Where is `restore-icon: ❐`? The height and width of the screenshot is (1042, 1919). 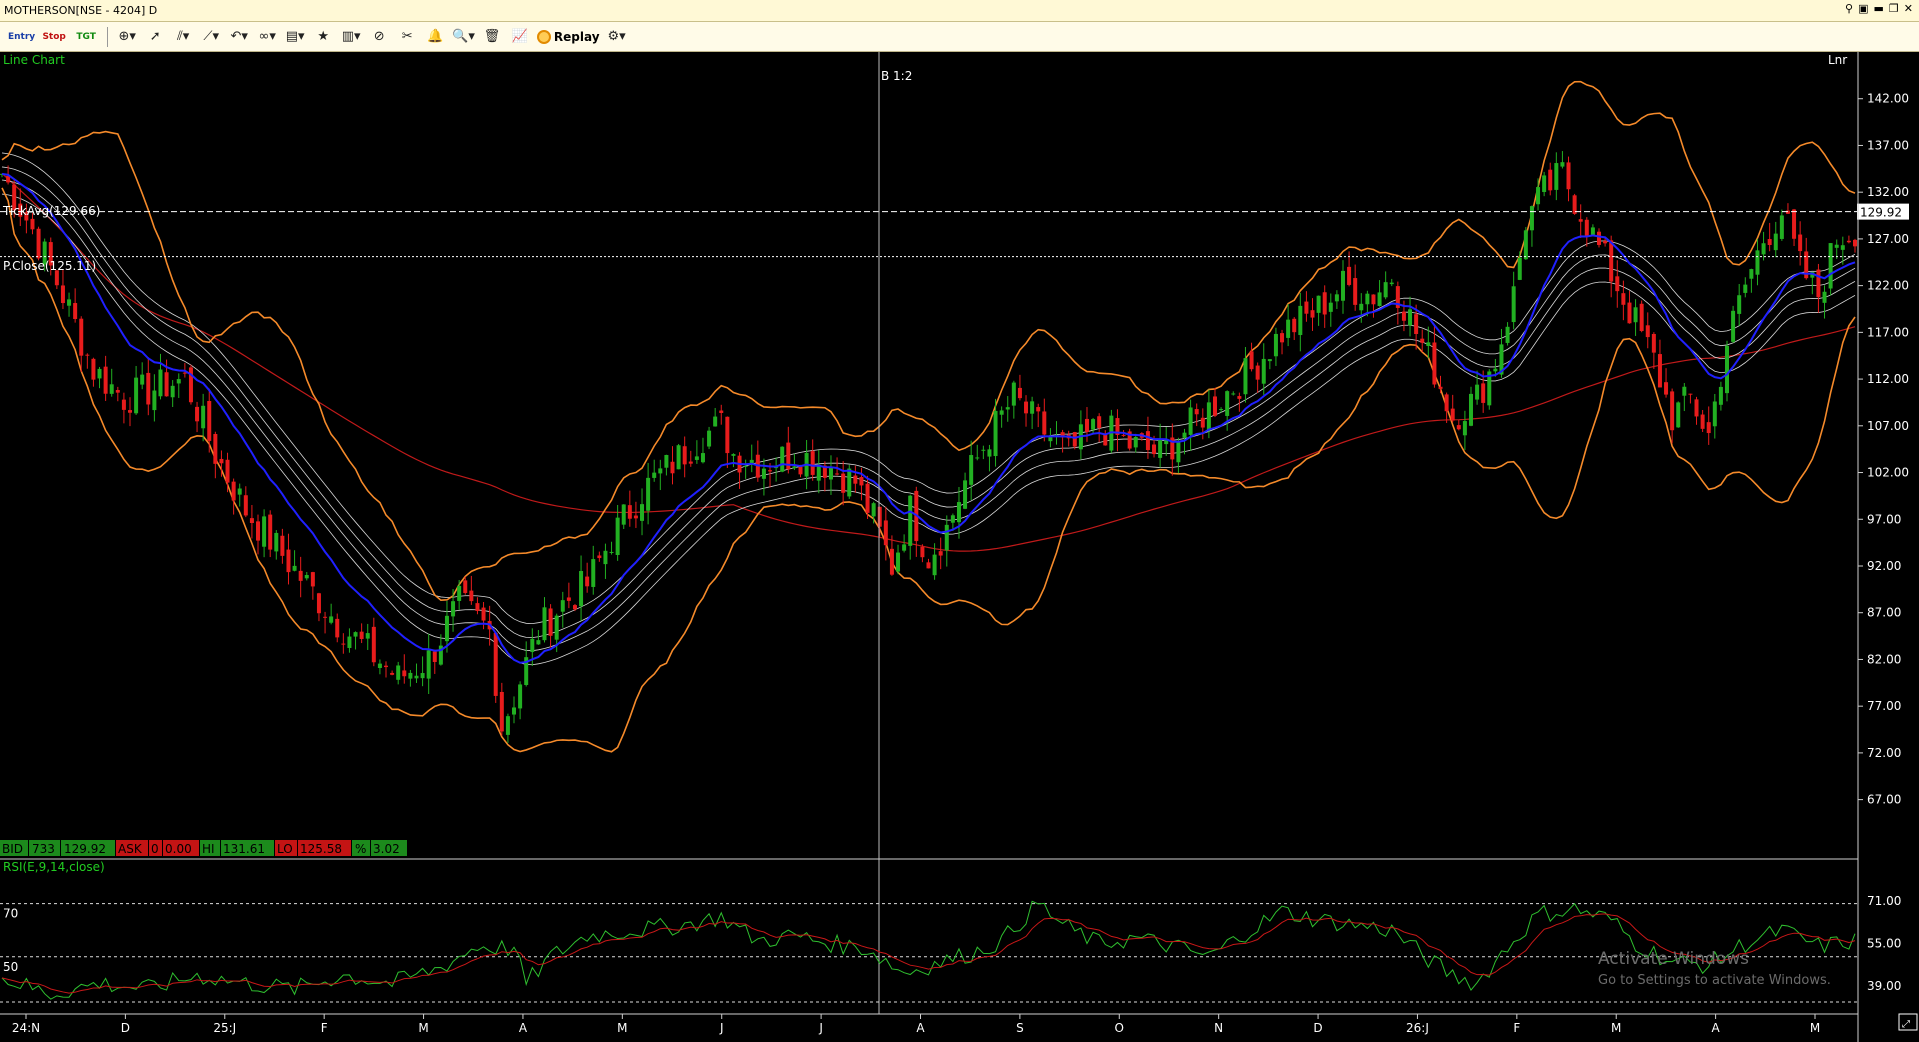
restore-icon: ❐ is located at coordinates (1894, 8).